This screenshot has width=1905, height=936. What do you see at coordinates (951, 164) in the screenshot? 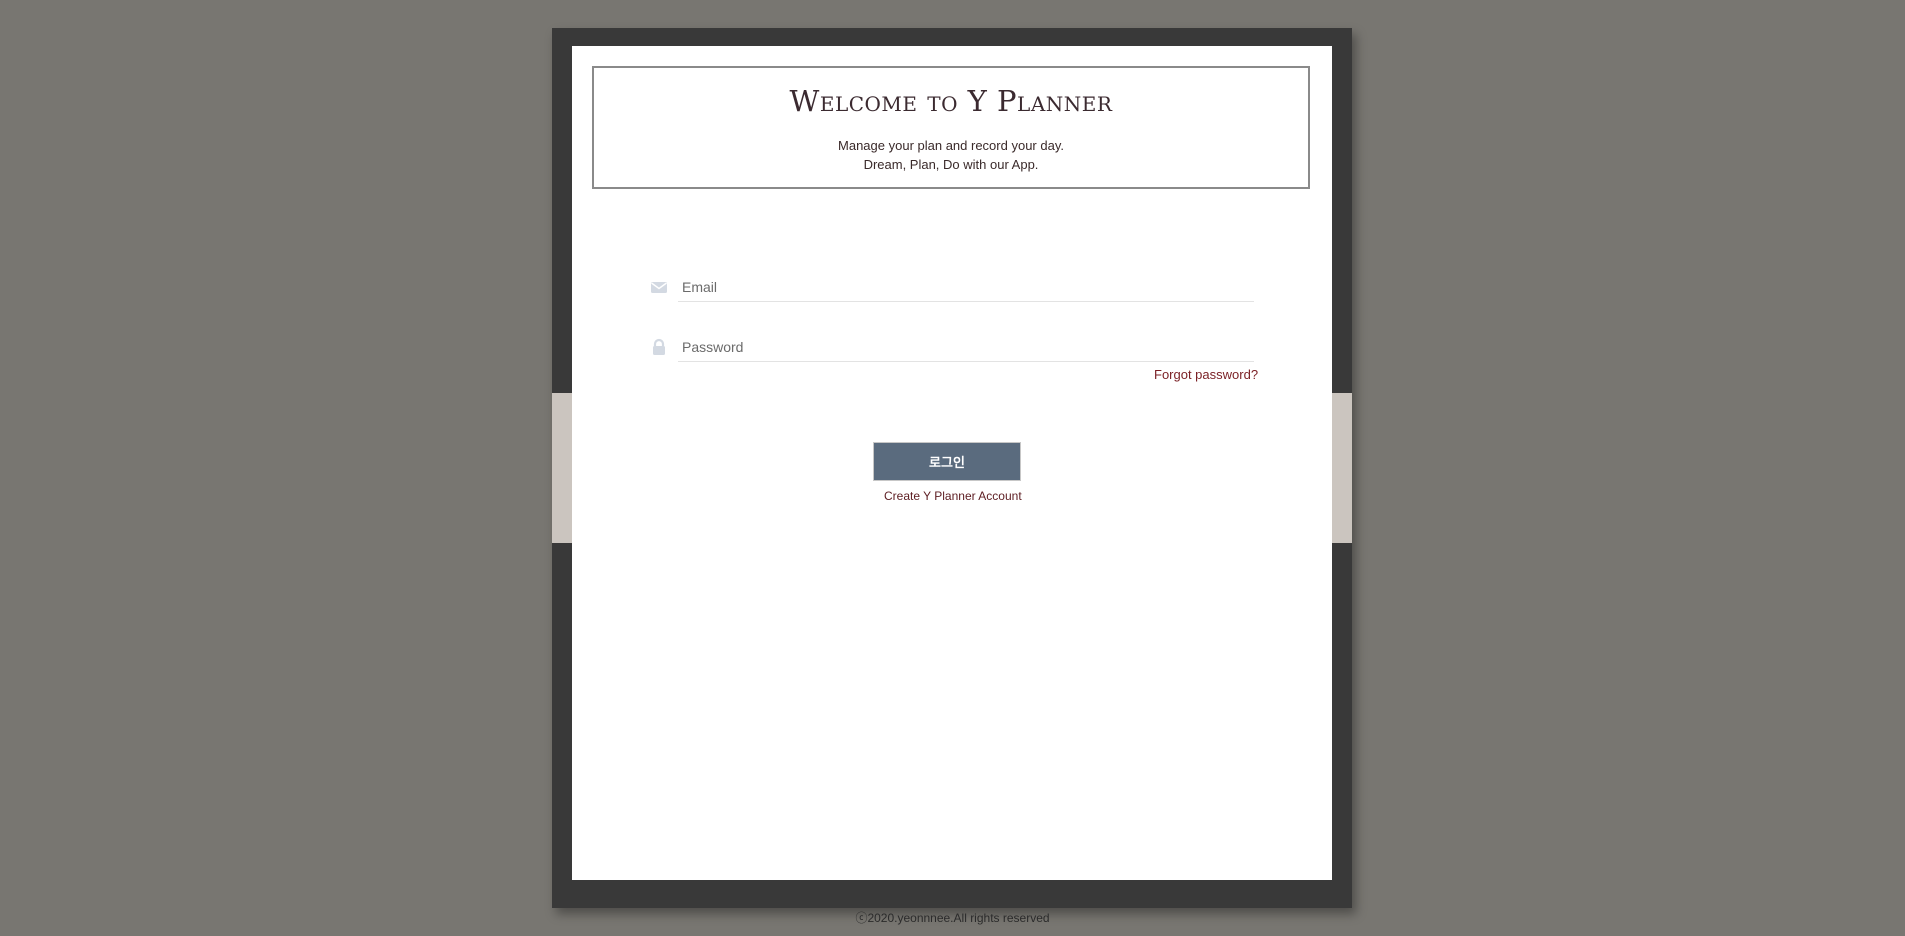
I see `subtitle-line-2: Dream, Plan, Do with our App.` at bounding box center [951, 164].